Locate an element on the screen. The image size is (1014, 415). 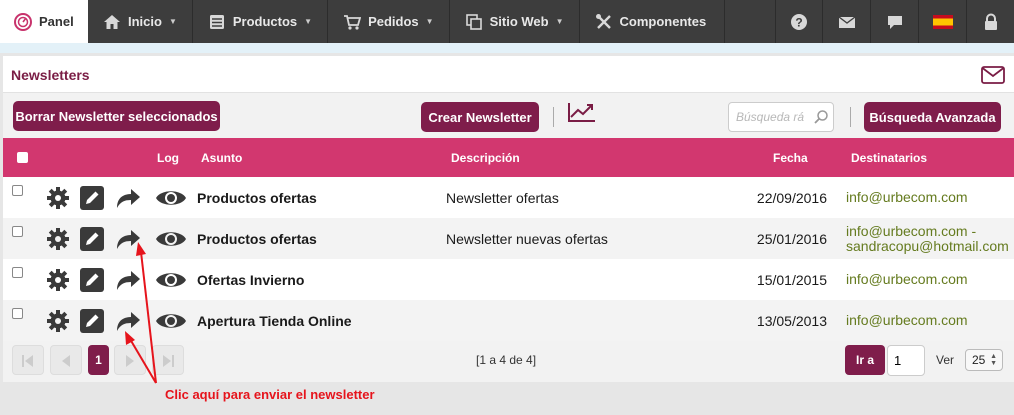
nav-item-label: Componentes is located at coordinates (663, 21).